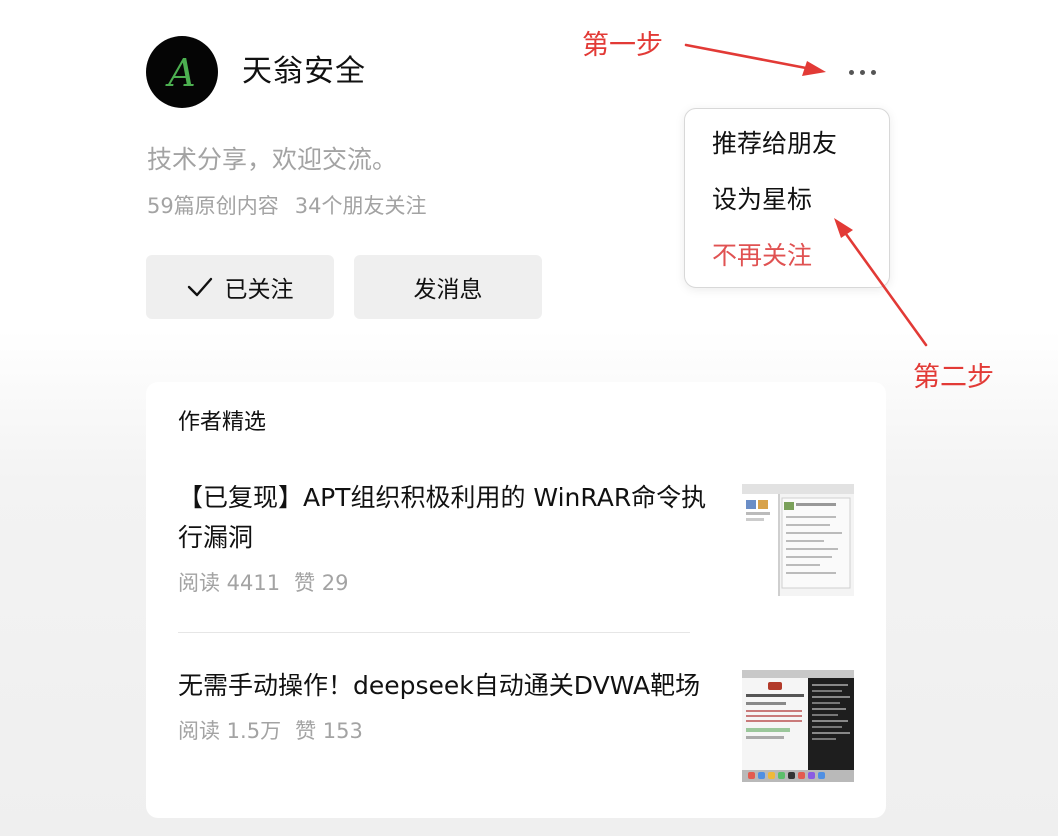 The image size is (1058, 836). Describe the element at coordinates (321, 583) in the screenshot. I see `article-likes: 赞 29` at that location.